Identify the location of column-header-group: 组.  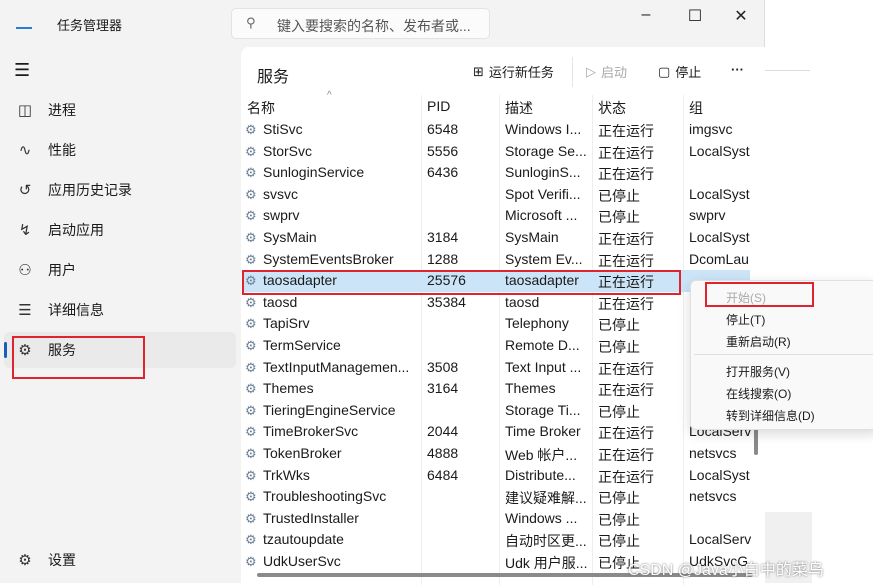
(696, 108).